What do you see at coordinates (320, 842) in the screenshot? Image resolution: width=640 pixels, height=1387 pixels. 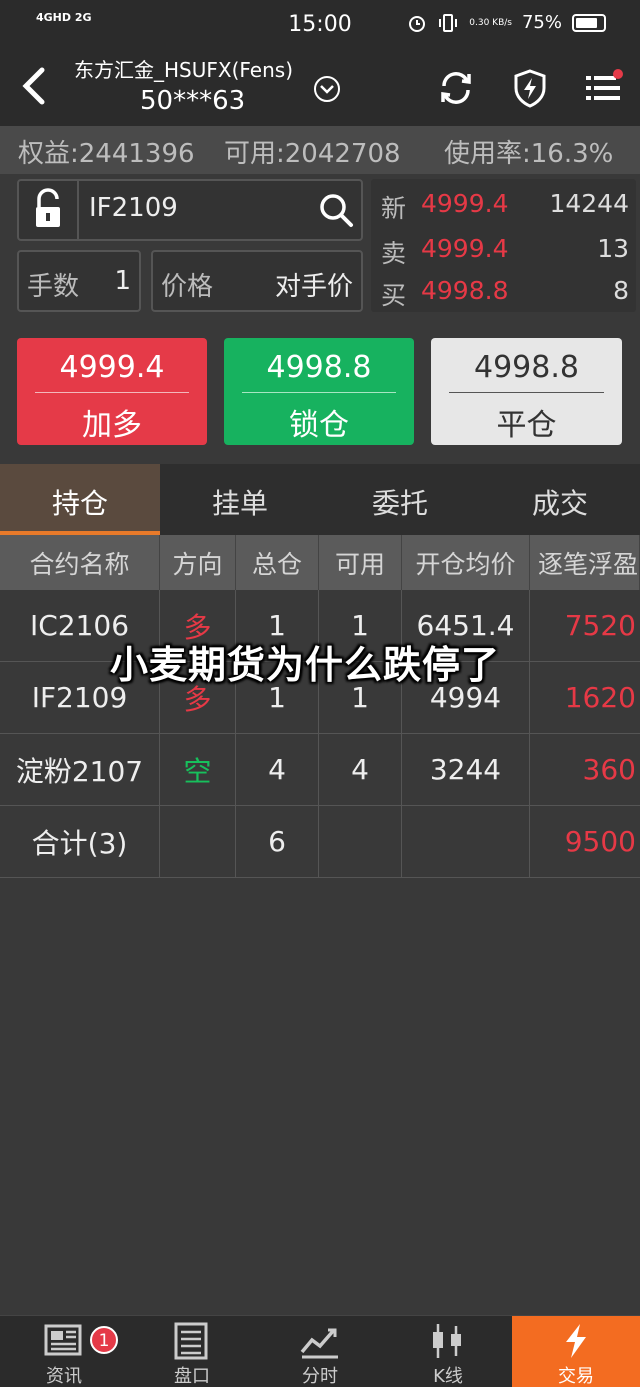 I see `total-row: 合计(3) 6 9500` at bounding box center [320, 842].